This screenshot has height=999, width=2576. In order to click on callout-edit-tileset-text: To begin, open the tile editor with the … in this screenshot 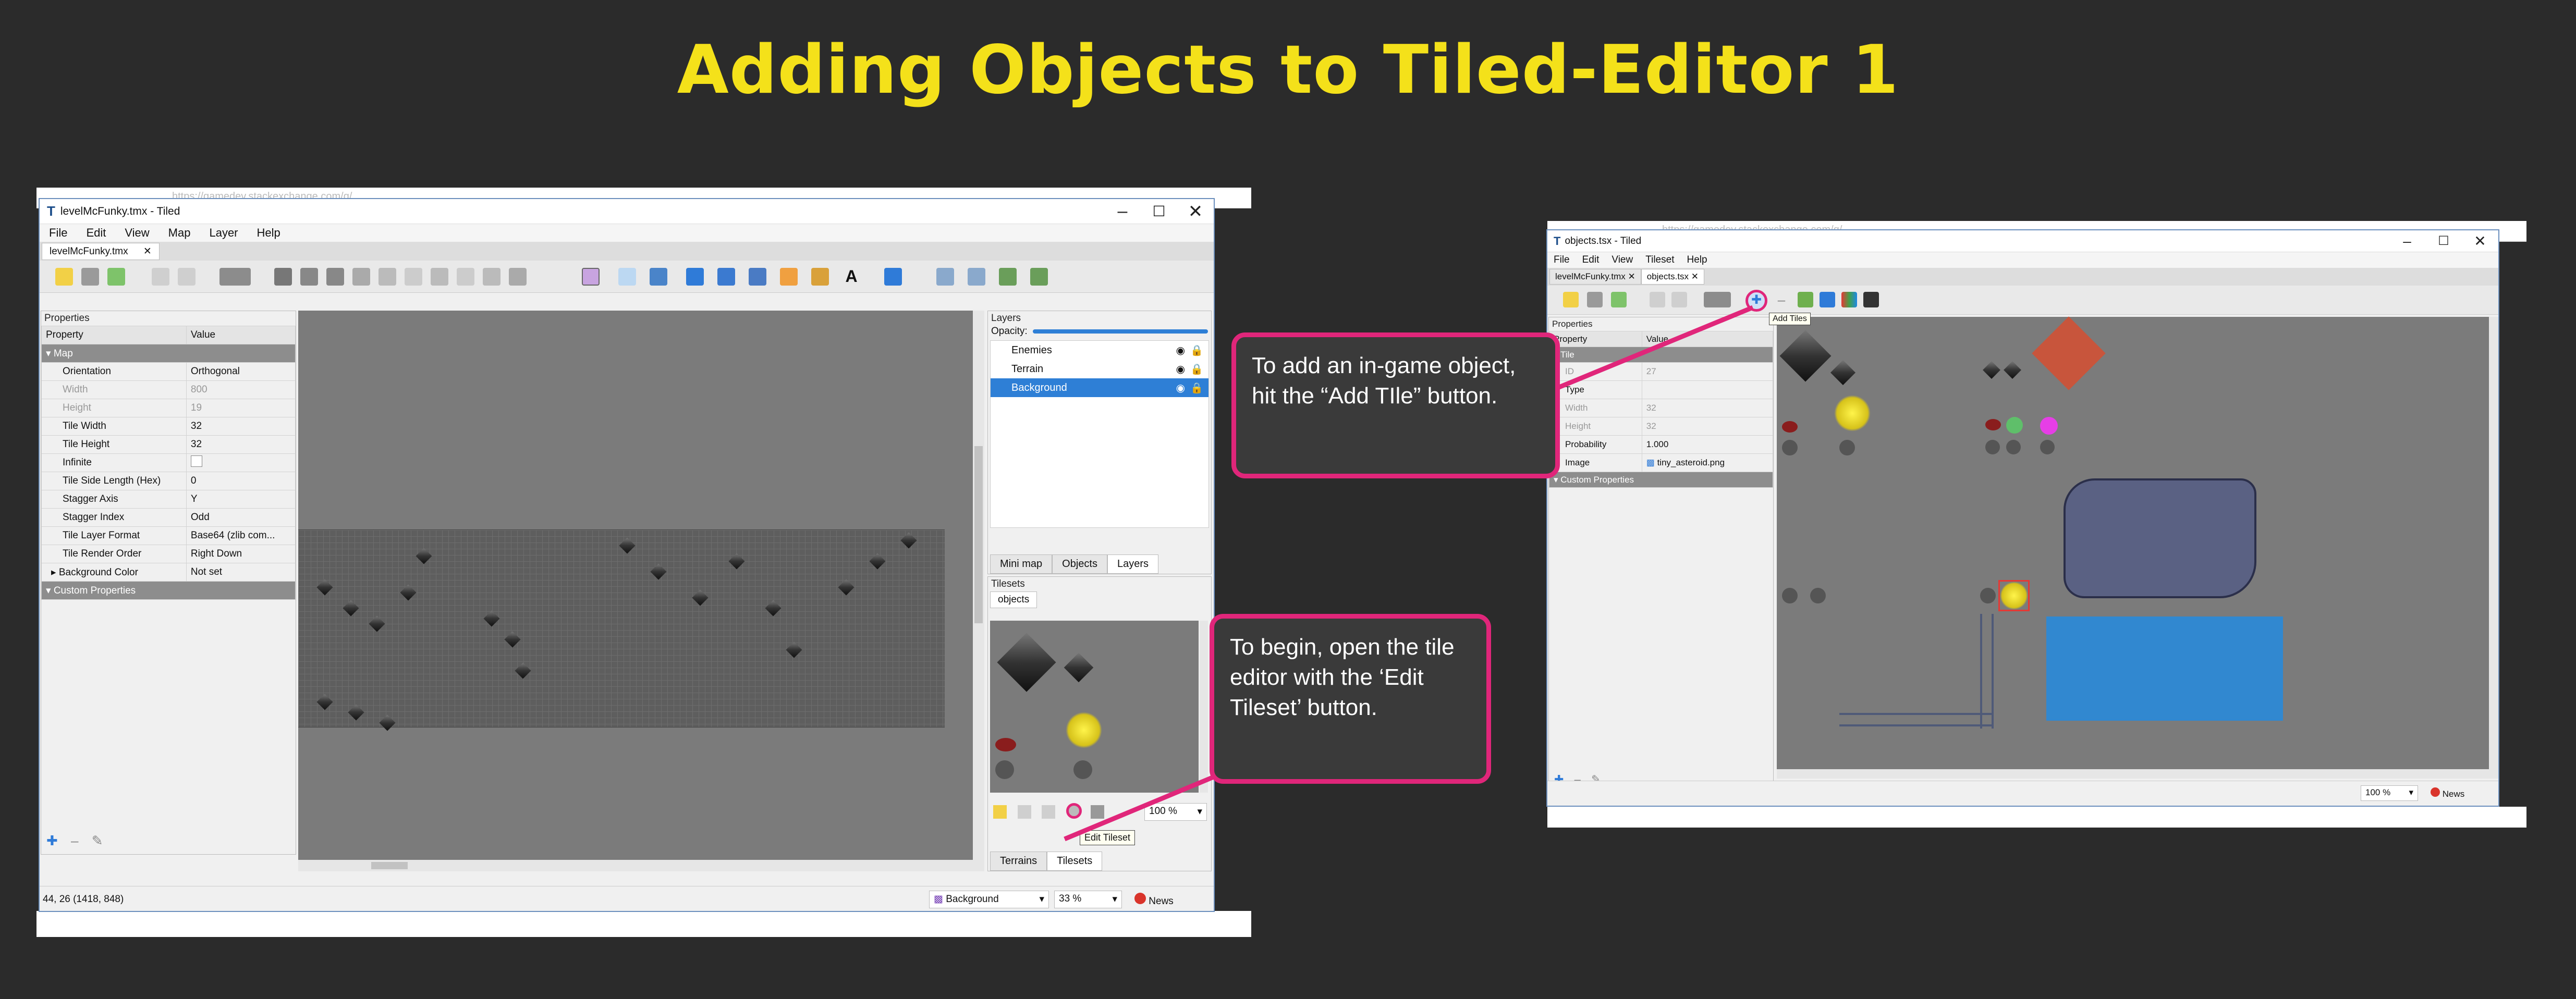, I will do `click(1342, 677)`.